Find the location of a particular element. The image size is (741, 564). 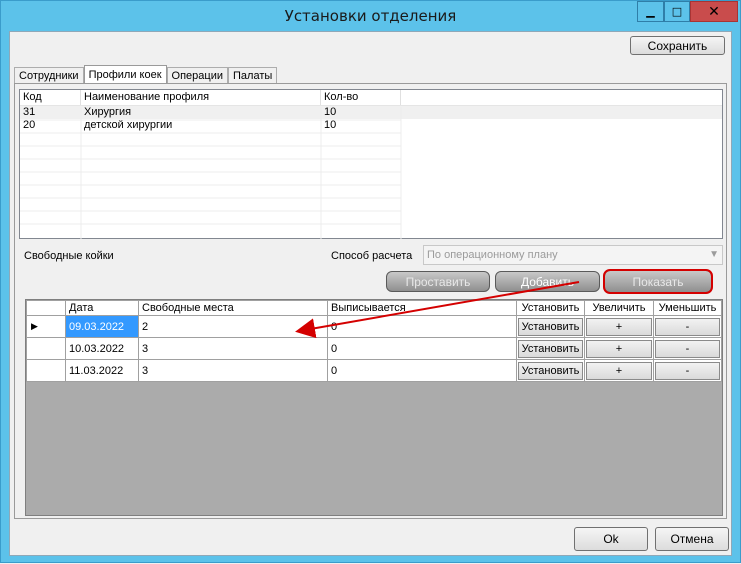

column-decrease: Уменьшить is located at coordinates (687, 308).